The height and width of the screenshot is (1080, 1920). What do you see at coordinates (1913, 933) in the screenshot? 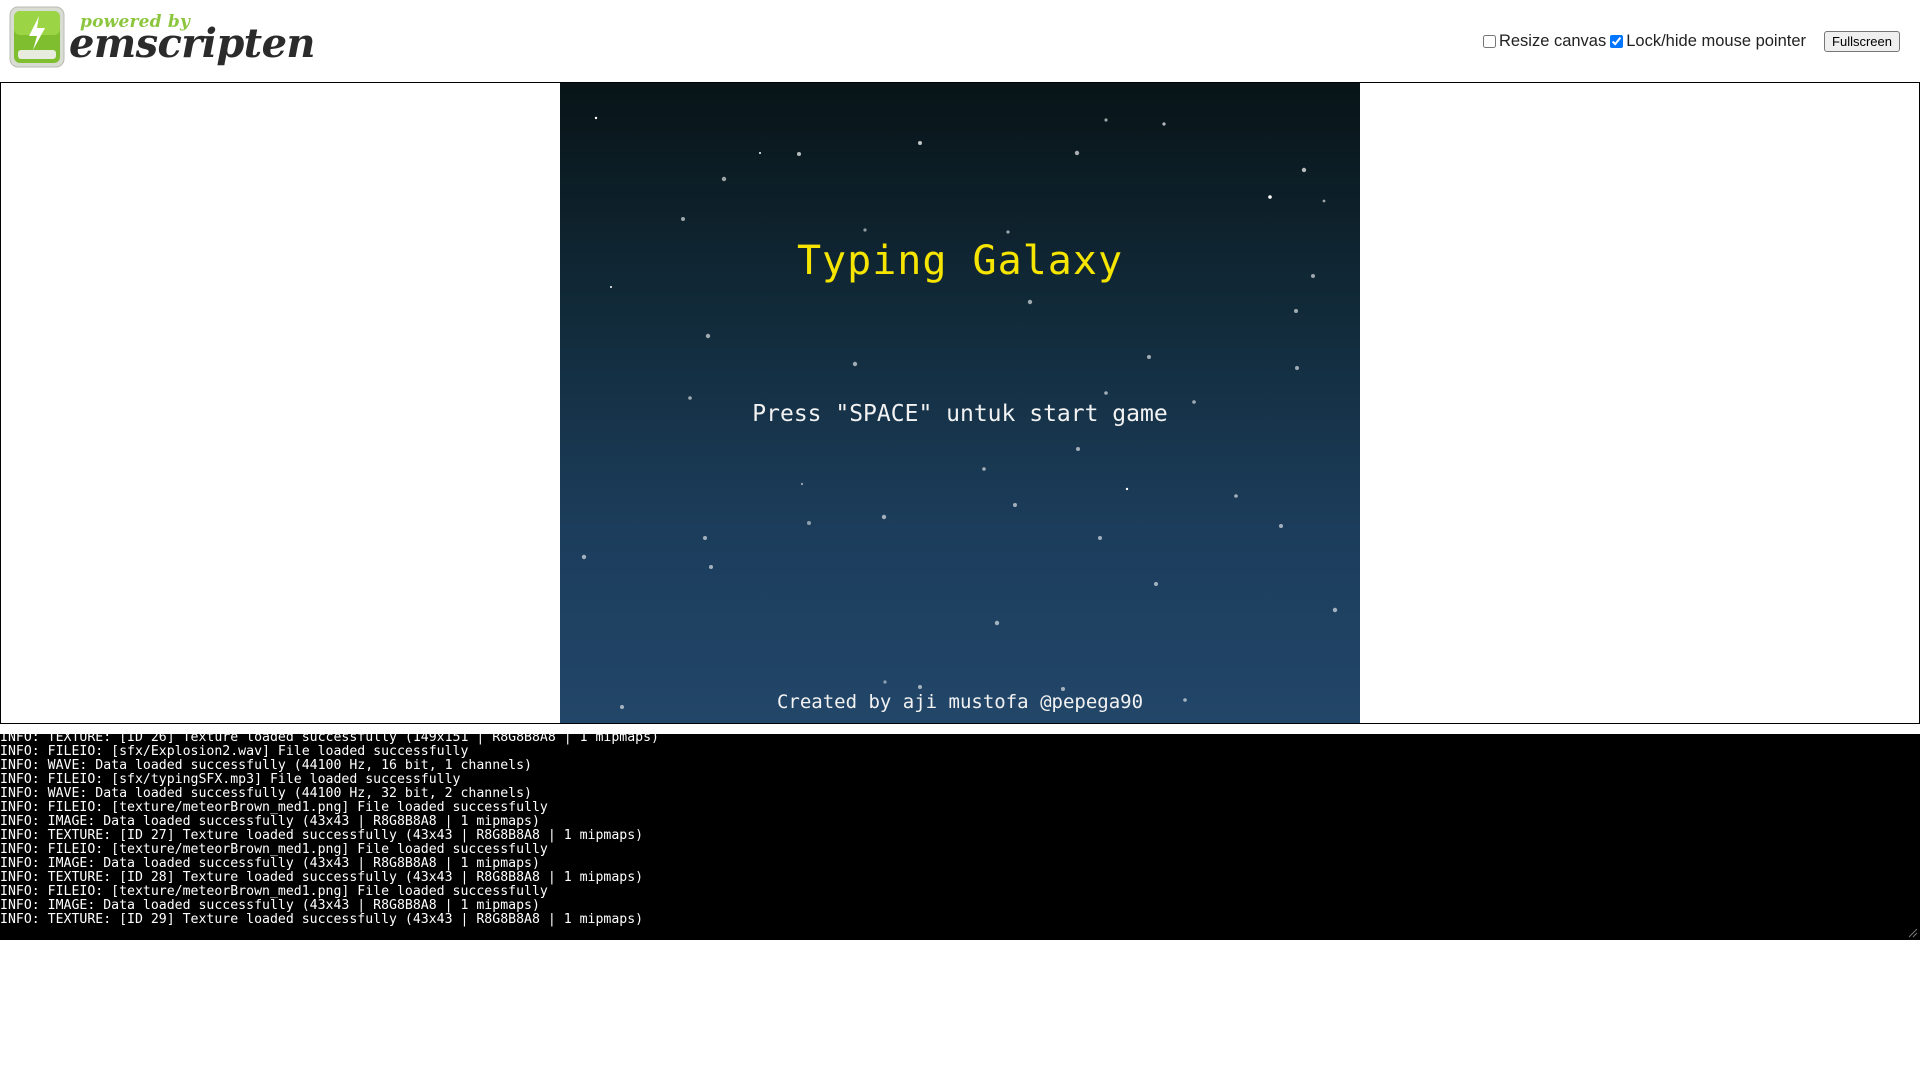
I see `resize-grip-icon` at bounding box center [1913, 933].